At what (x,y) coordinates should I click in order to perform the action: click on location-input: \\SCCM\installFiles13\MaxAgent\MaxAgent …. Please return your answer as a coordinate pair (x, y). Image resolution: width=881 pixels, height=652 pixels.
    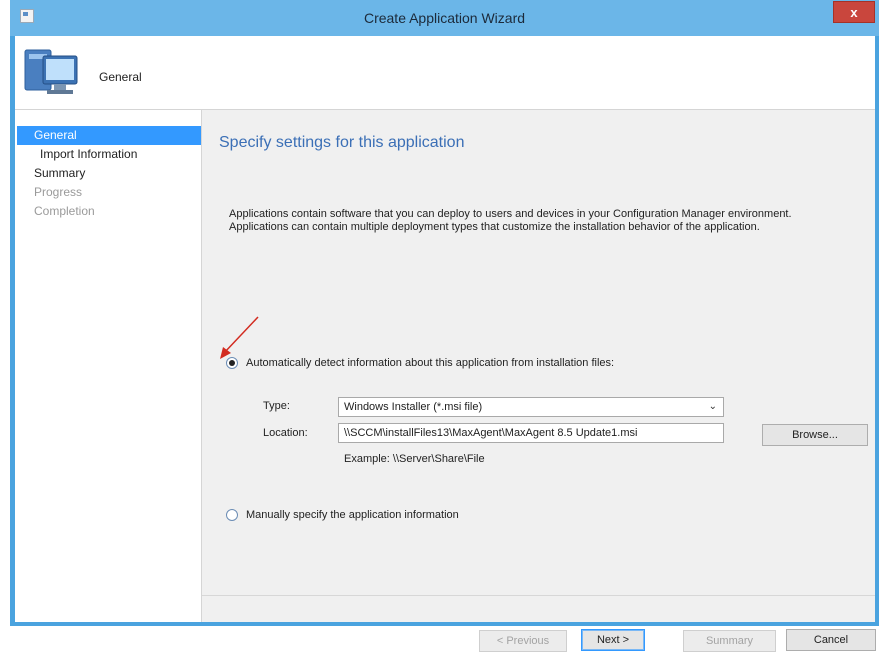
    Looking at the image, I should click on (531, 433).